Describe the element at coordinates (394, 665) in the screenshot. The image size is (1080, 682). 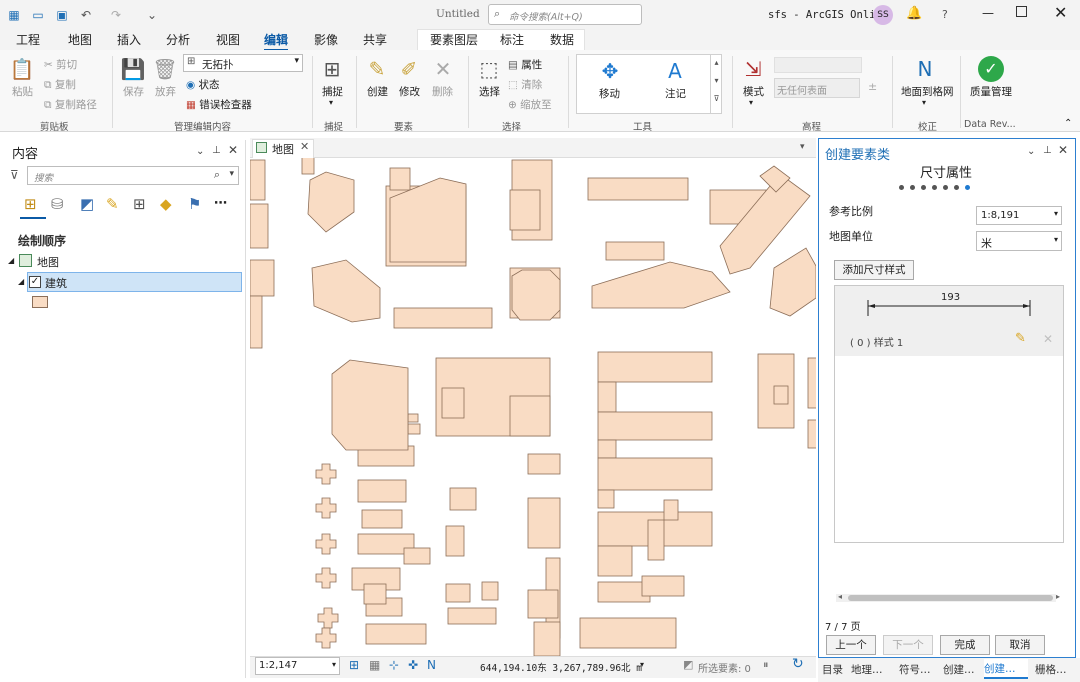
I see `constraints-icon: ⊹` at that location.